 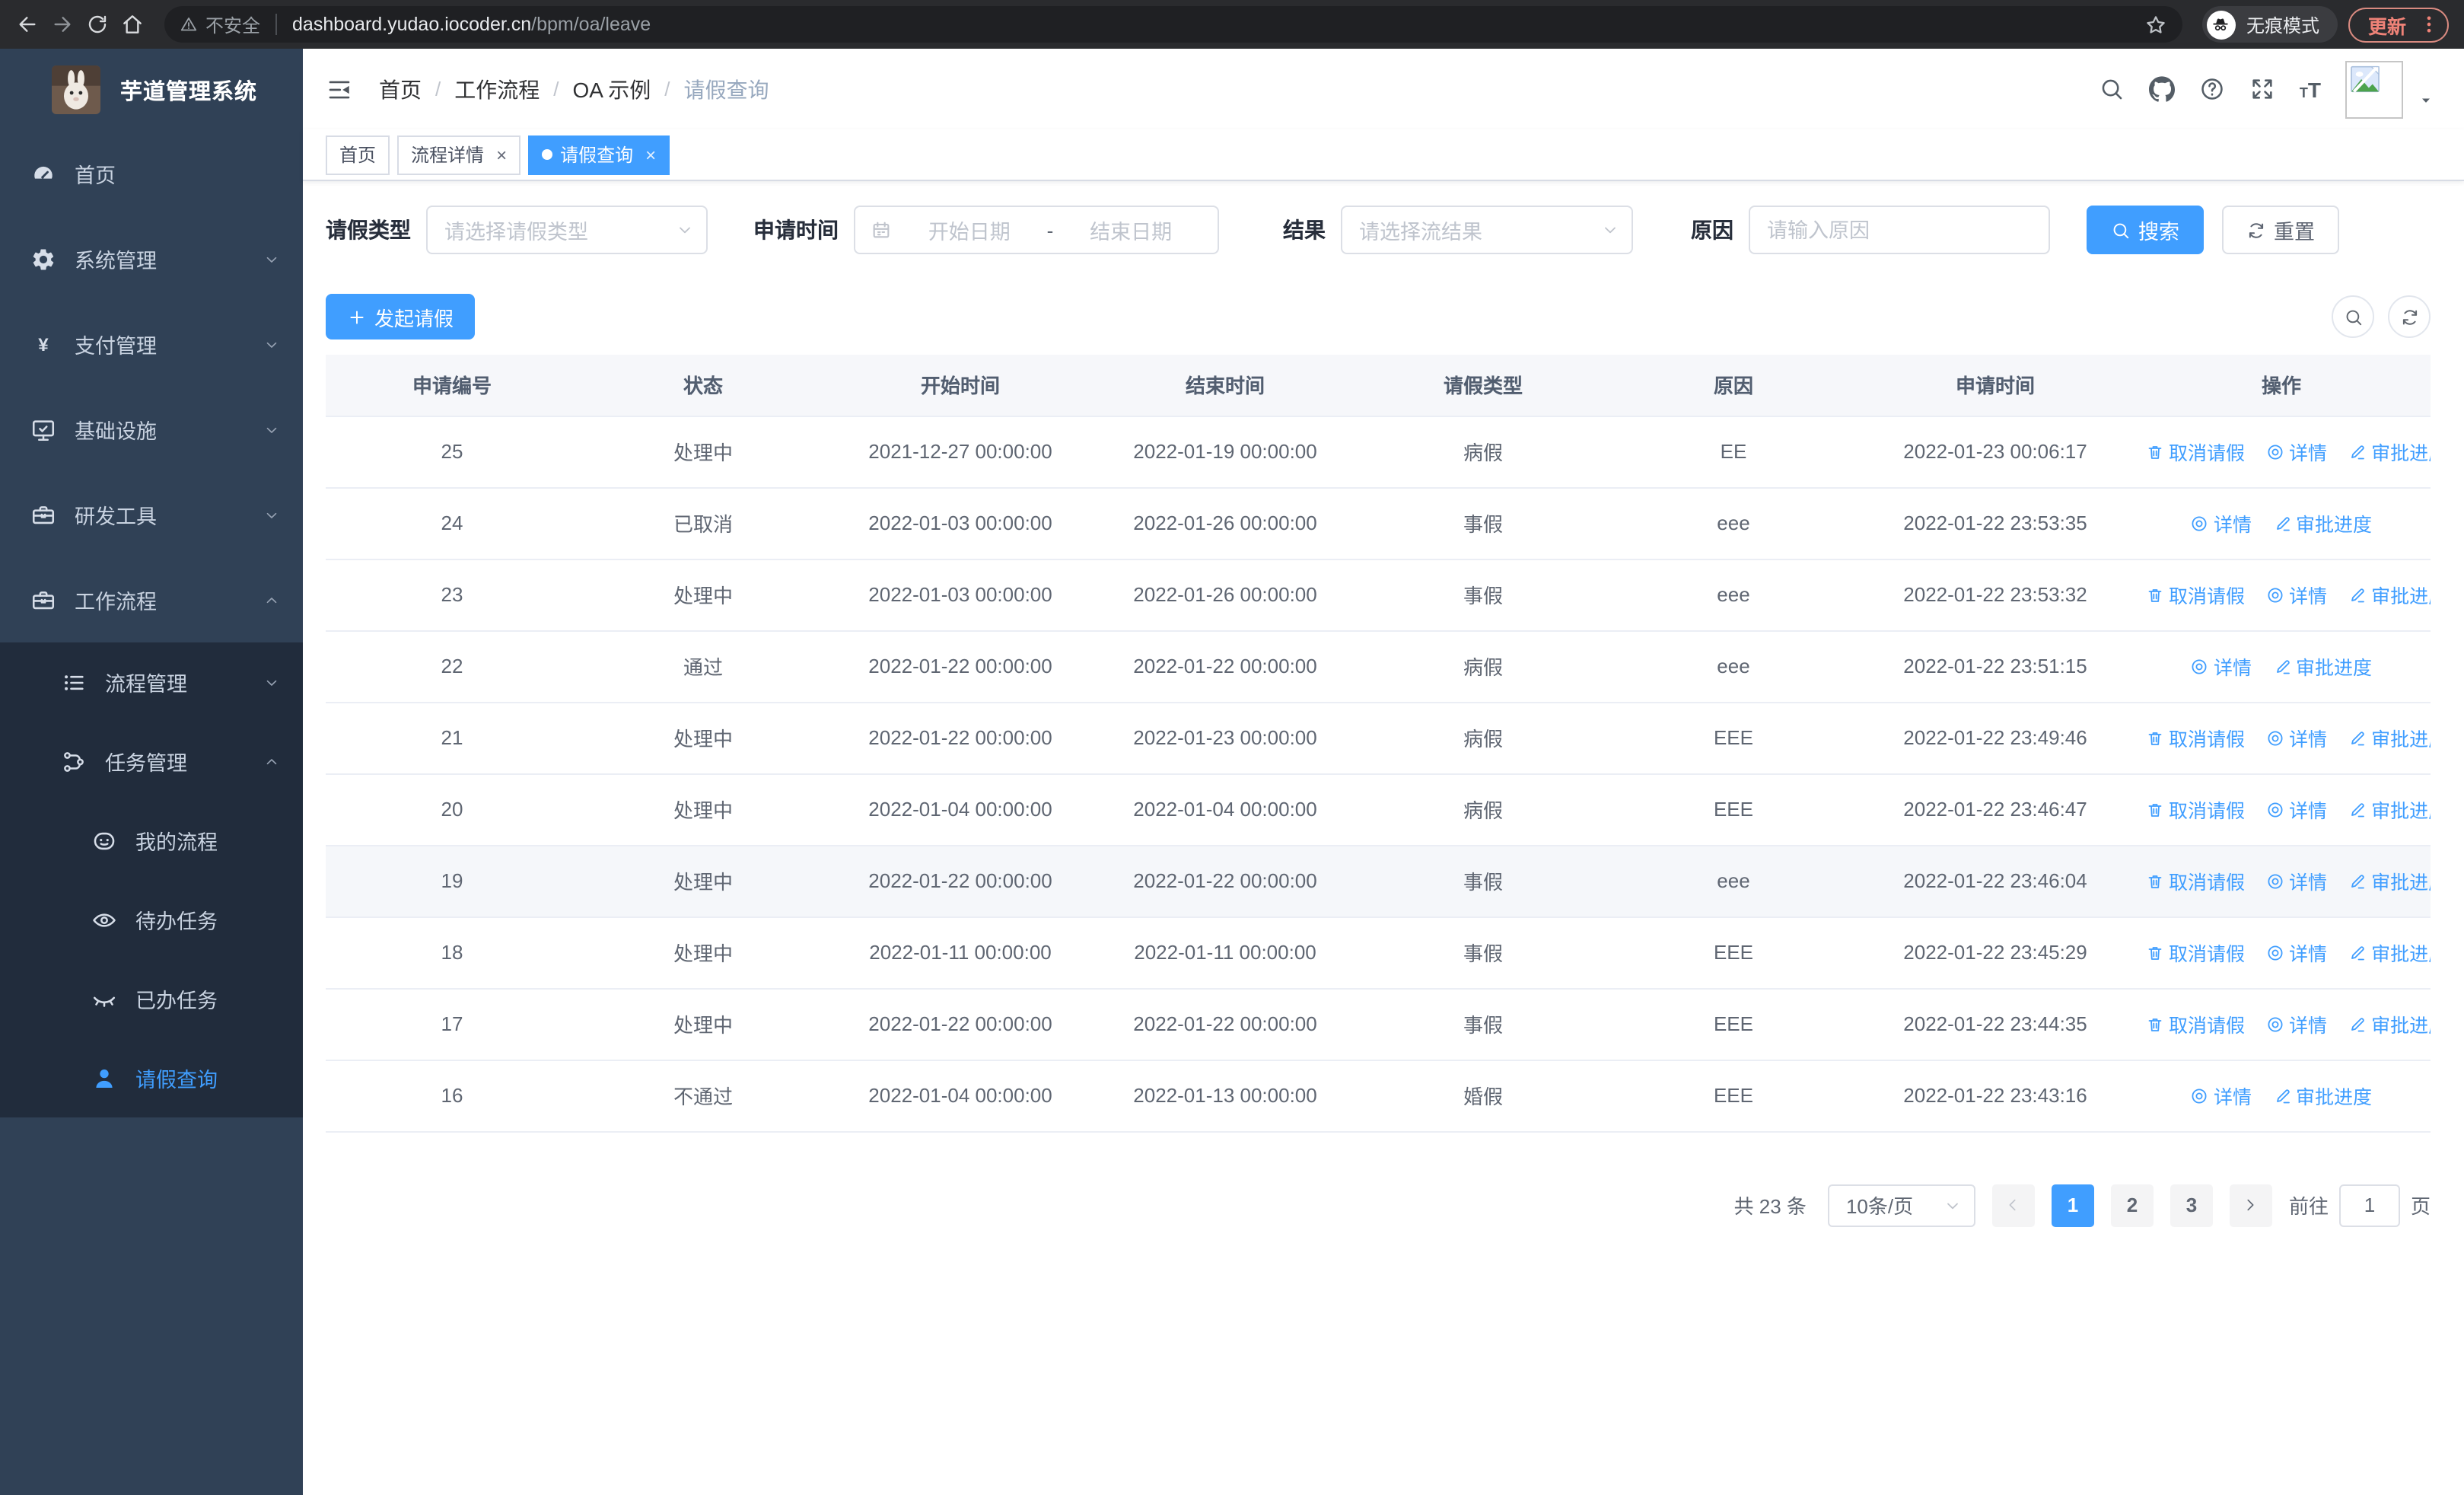 I want to click on calendar-icon, so click(x=881, y=230).